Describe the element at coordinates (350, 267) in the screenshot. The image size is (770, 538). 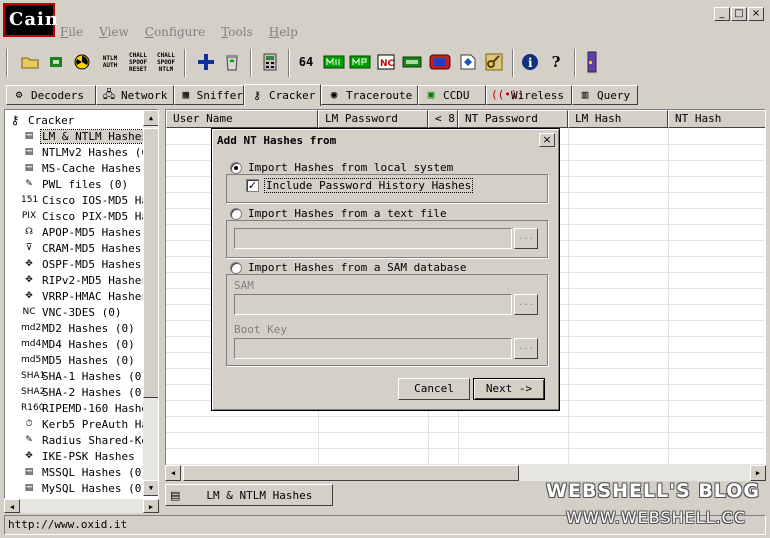
I see `radio-sam-database: Import Hashes from a SAM database` at that location.